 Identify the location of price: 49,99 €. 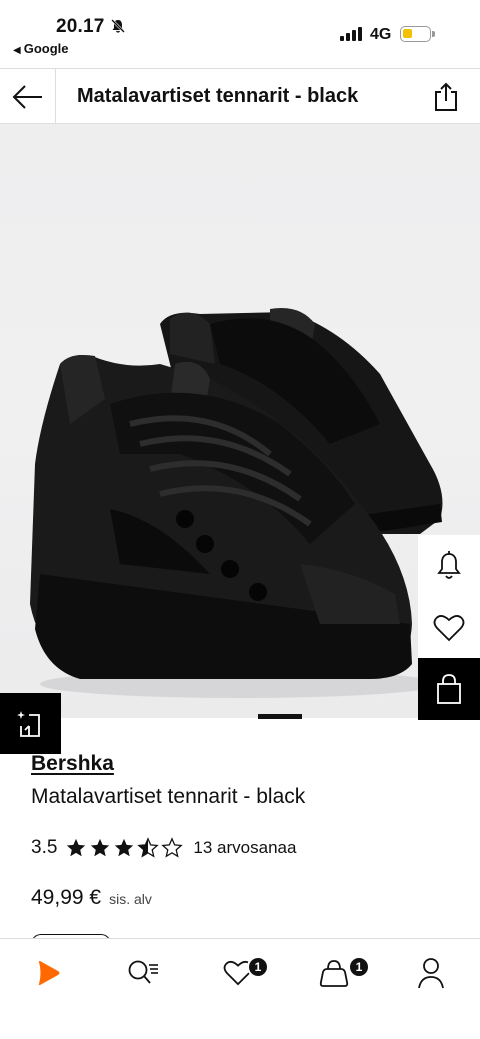
(66, 897).